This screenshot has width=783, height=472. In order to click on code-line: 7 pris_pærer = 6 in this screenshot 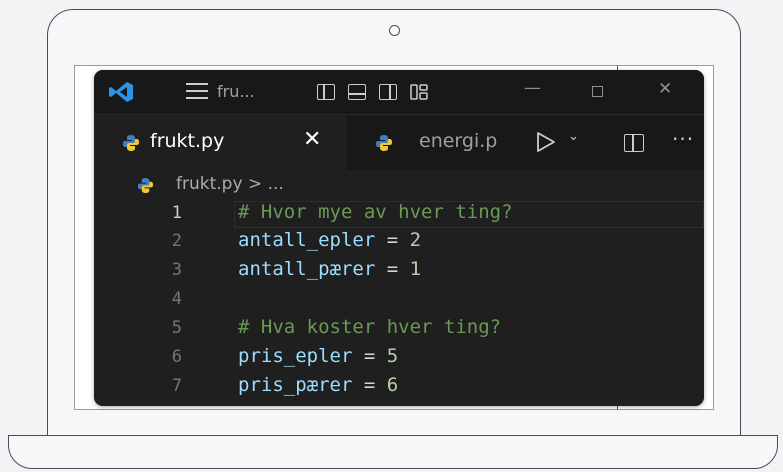, I will do `click(399, 388)`.